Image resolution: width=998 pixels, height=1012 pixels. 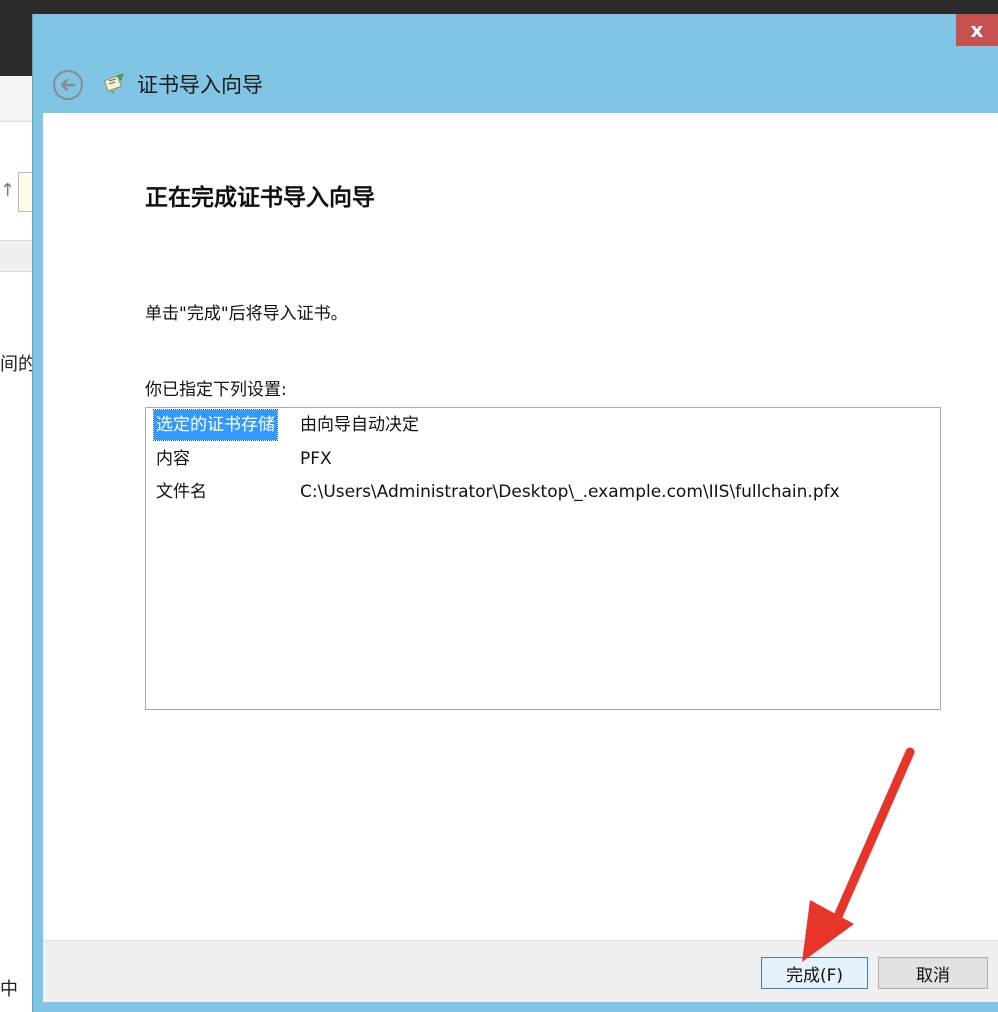 What do you see at coordinates (359, 425) in the screenshot?
I see `setting-value: 由向导自动决定` at bounding box center [359, 425].